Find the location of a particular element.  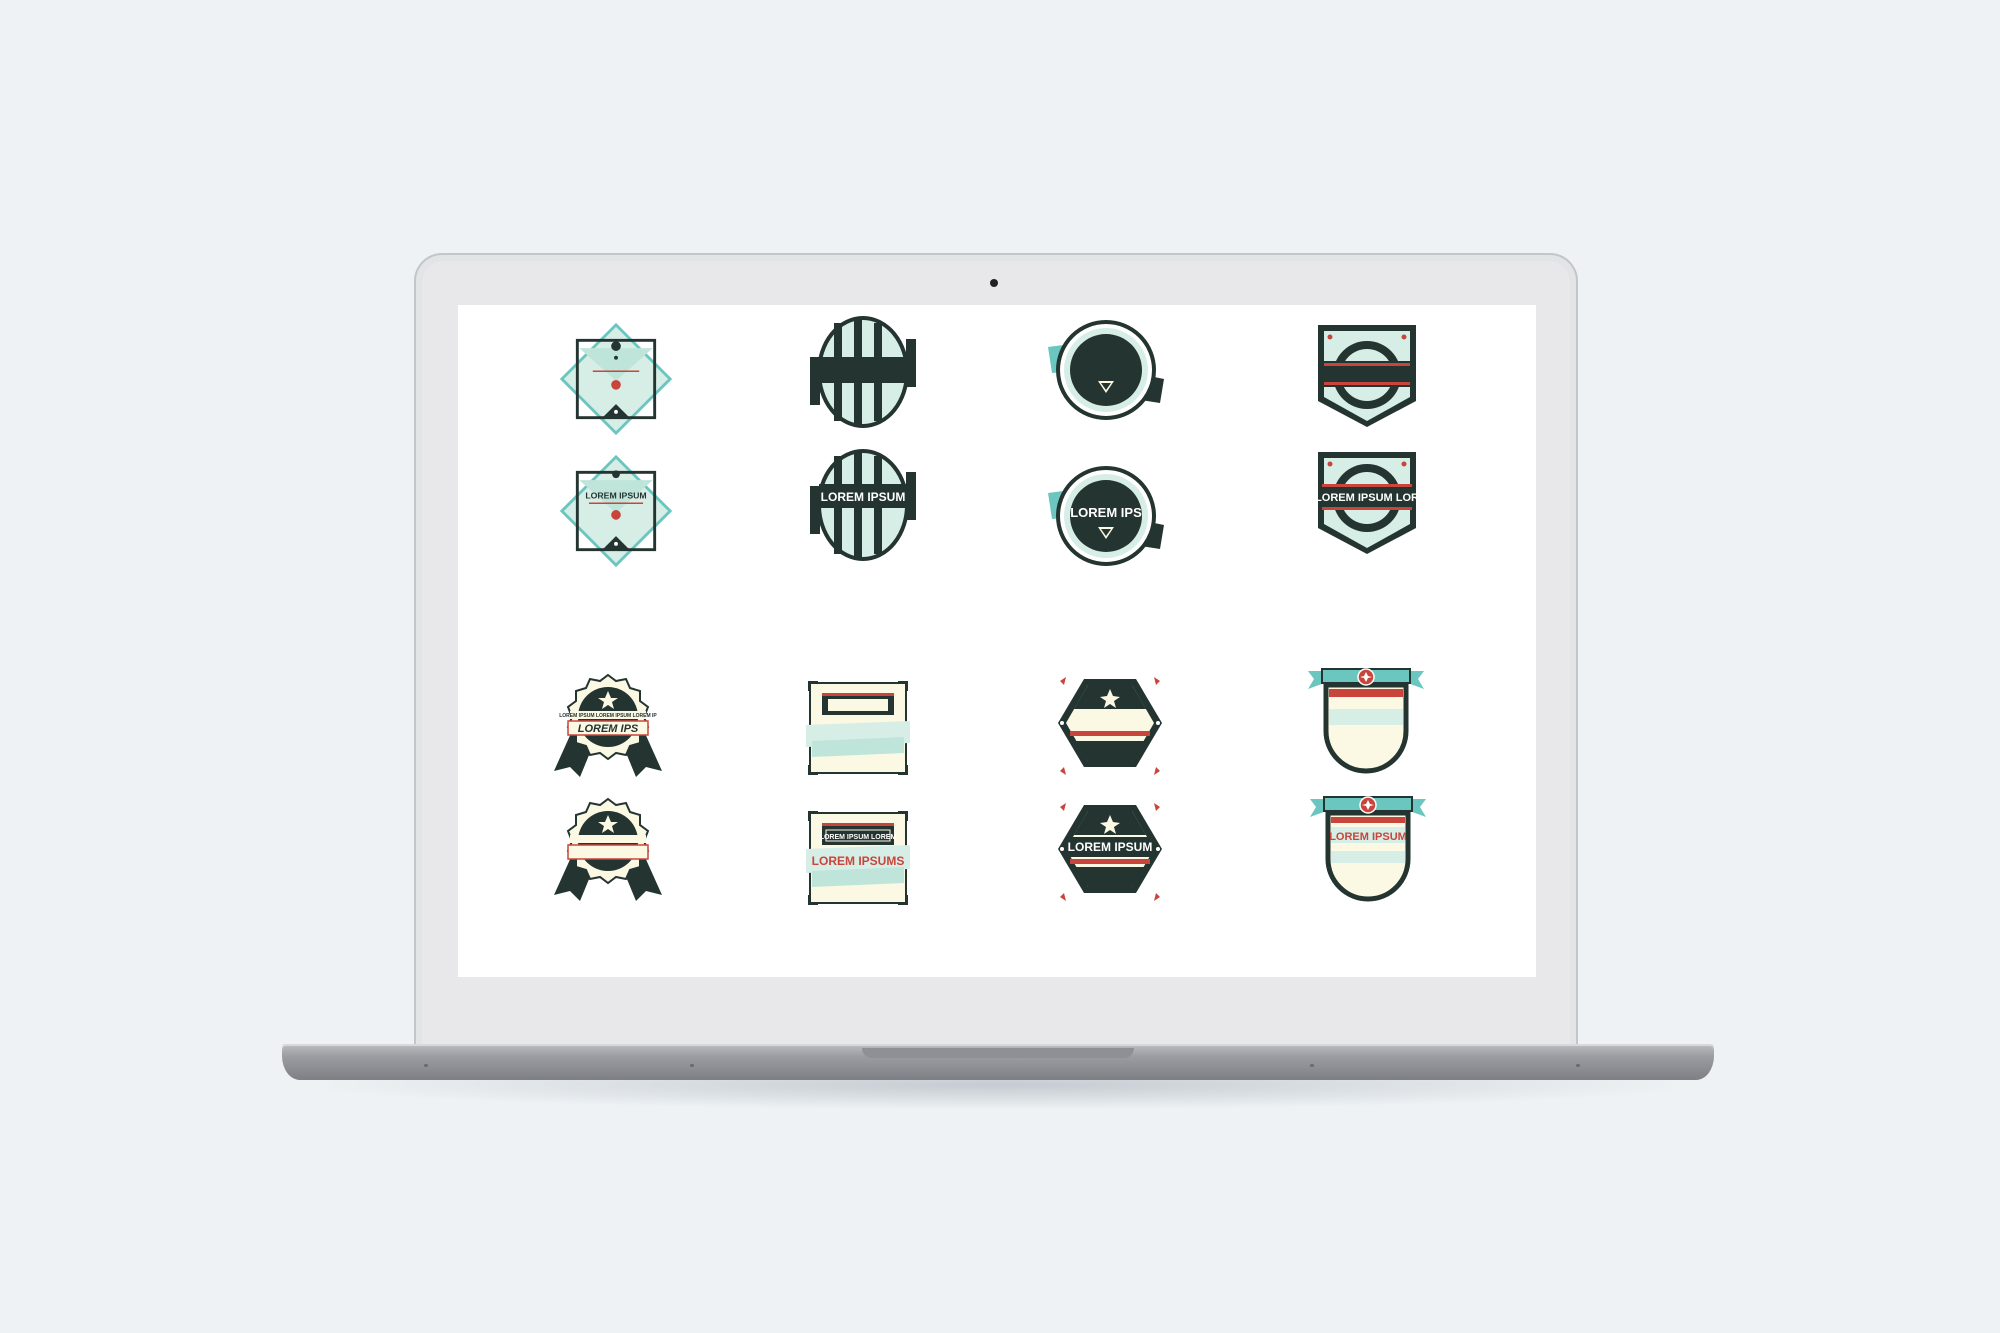

laptop-hinge-notch is located at coordinates (998, 1053).